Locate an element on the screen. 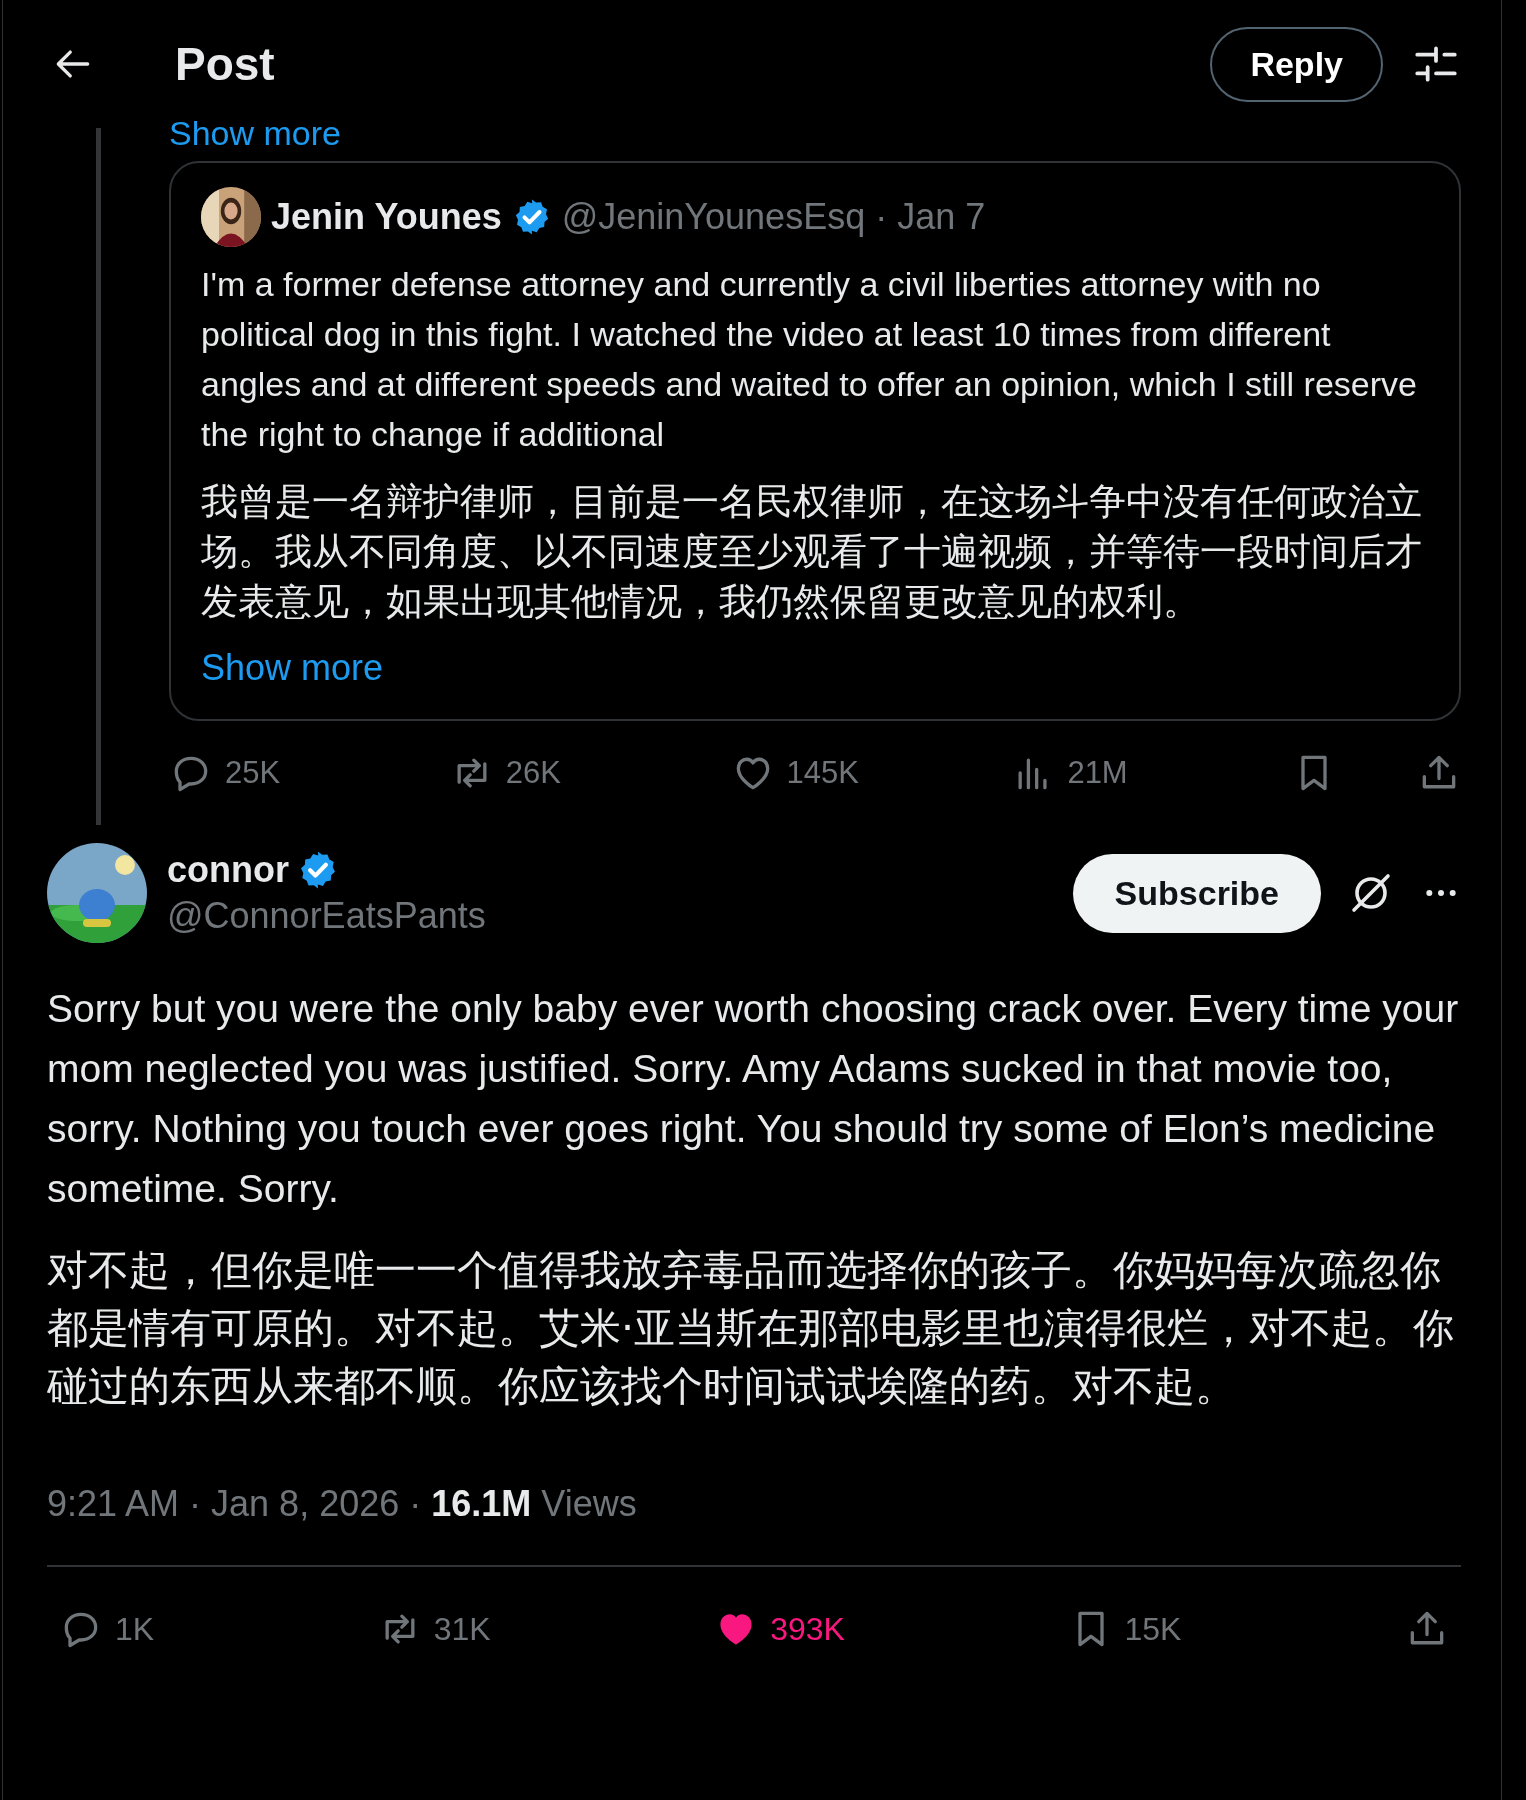  translated-text: 对不起，但你是唯一一个值得我放弃毒品而选择你的孩子。你妈妈每次疏忽你都是情有可原的。对不起。艾米·亚当斯在那部电影里也演得很烂，对不起。你碰过的东西从来都不顺。你应该找个时间试试埃隆的药。对不起。 is located at coordinates (751, 1328).